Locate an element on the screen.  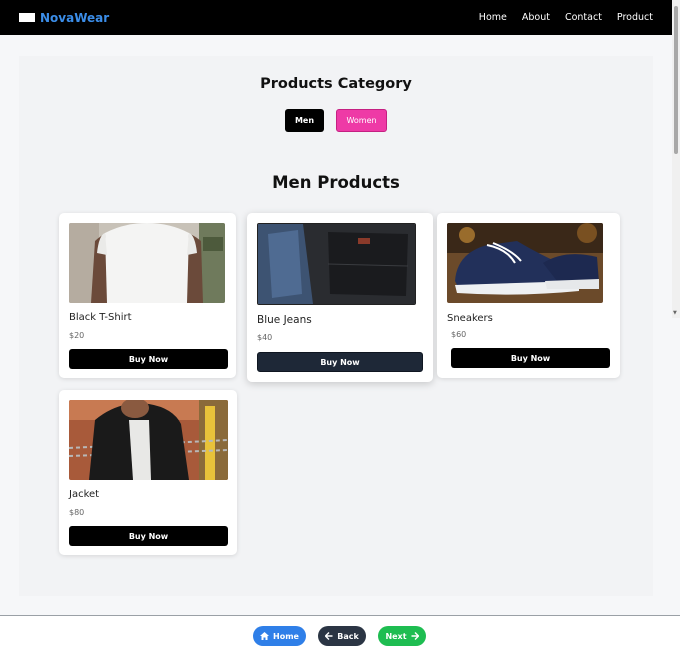
back-pill-button: Back is located at coordinates (342, 636).